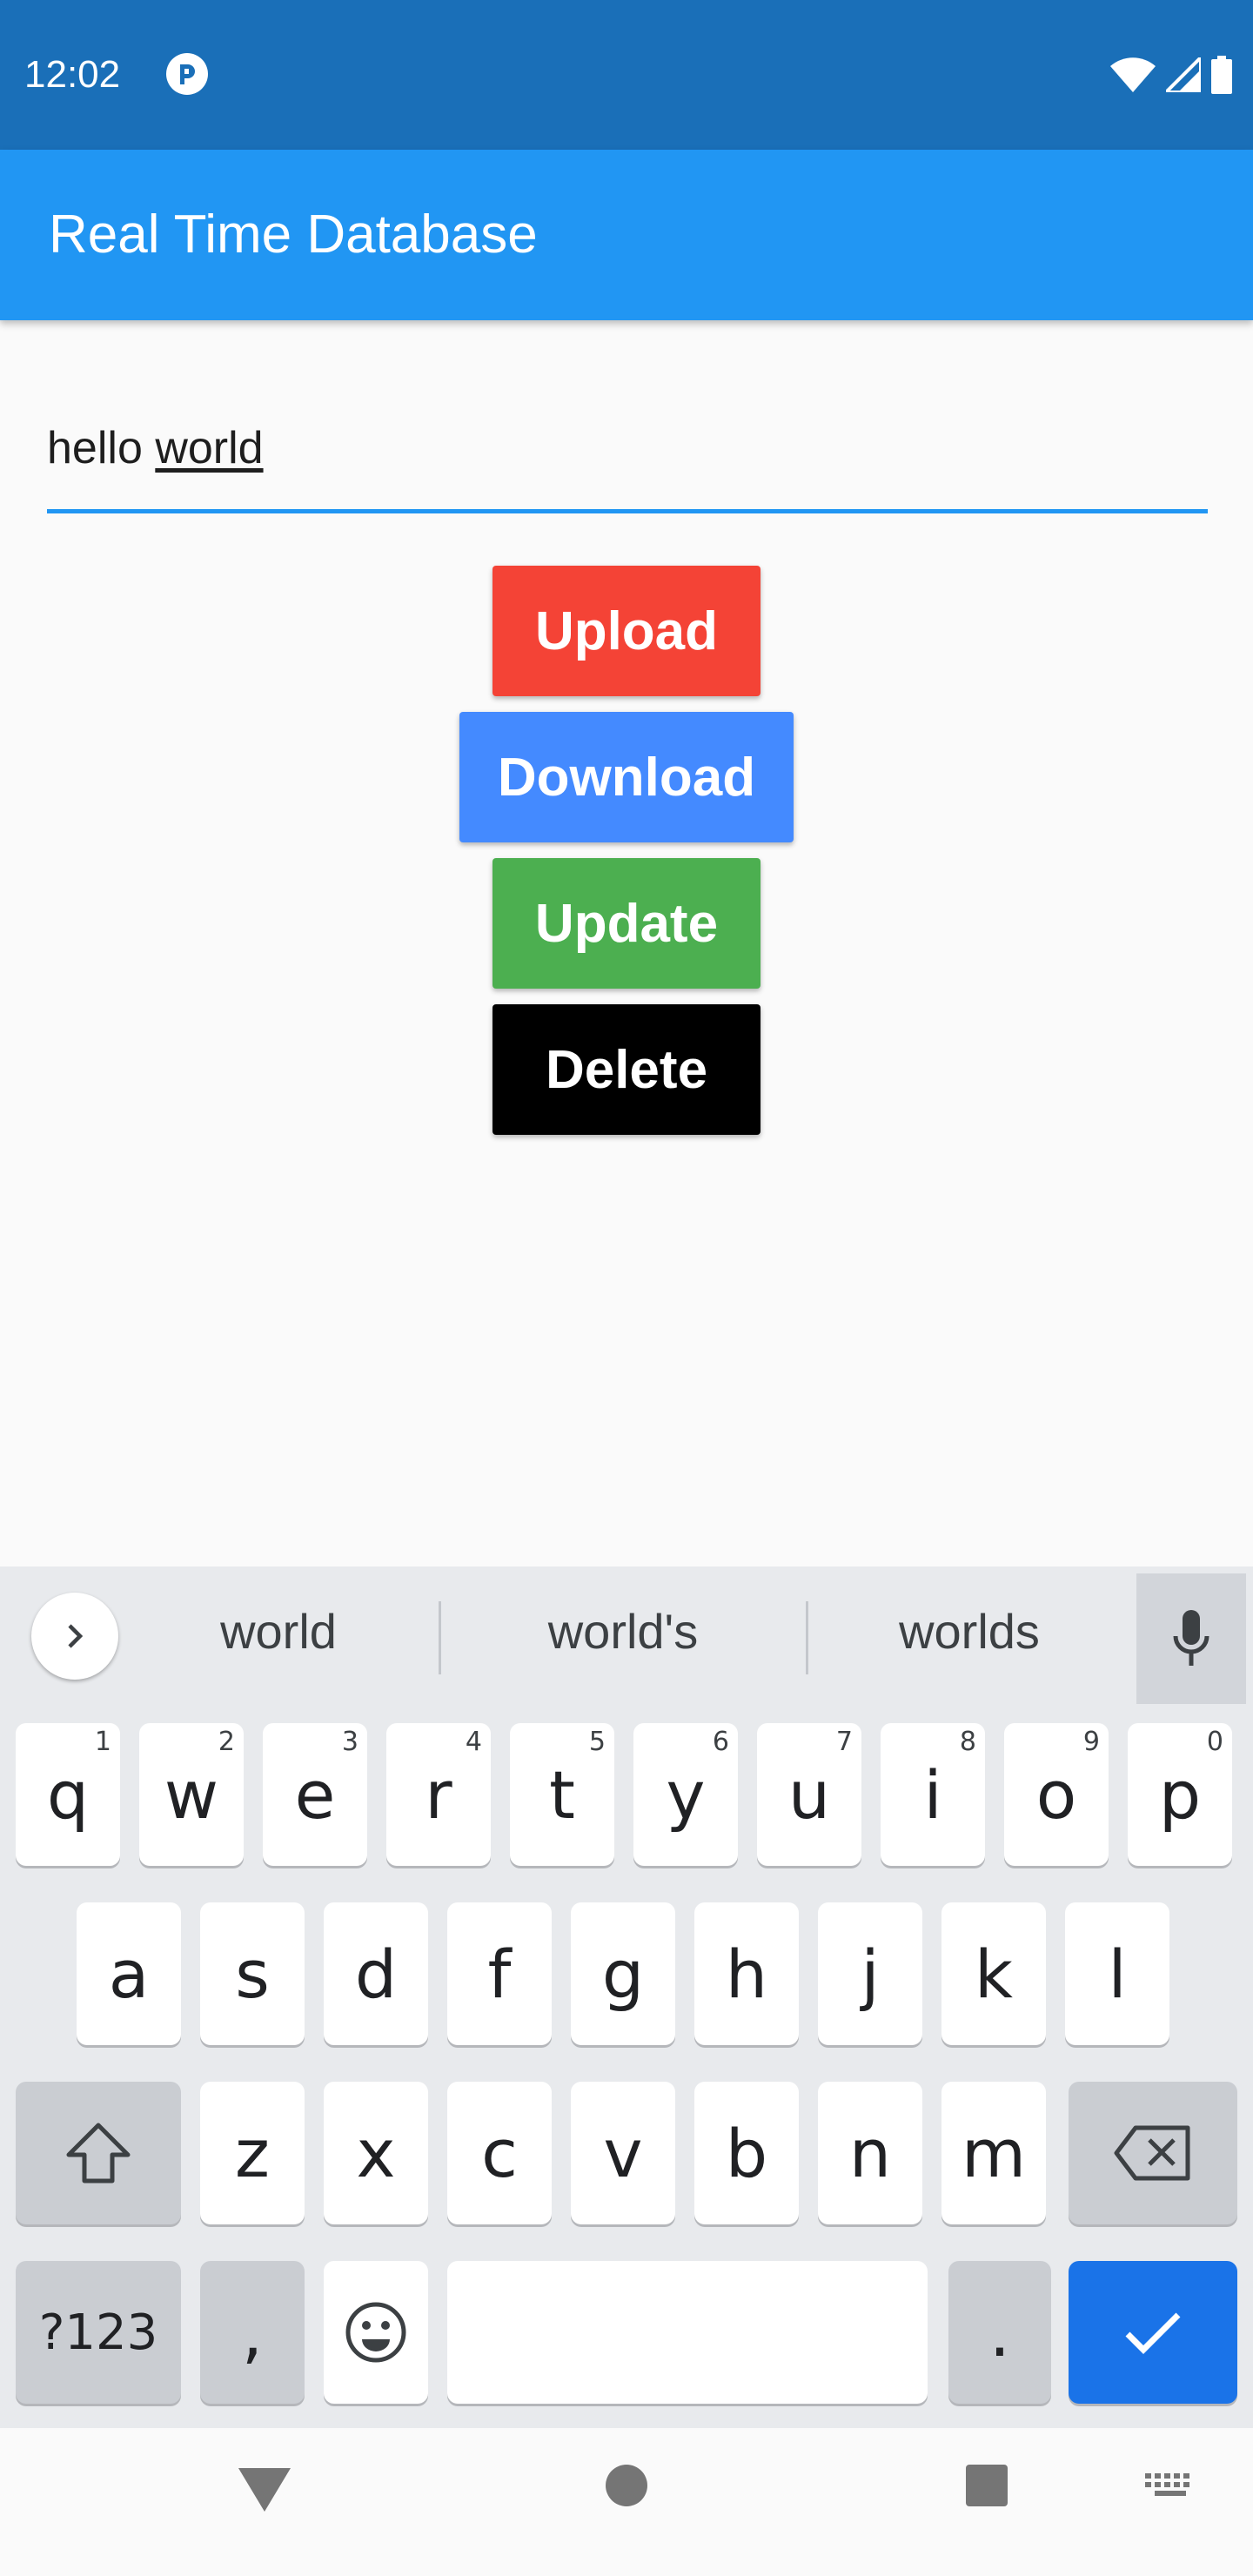 Image resolution: width=1253 pixels, height=2576 pixels. Describe the element at coordinates (226, 1742) in the screenshot. I see `key-hint: 2` at that location.